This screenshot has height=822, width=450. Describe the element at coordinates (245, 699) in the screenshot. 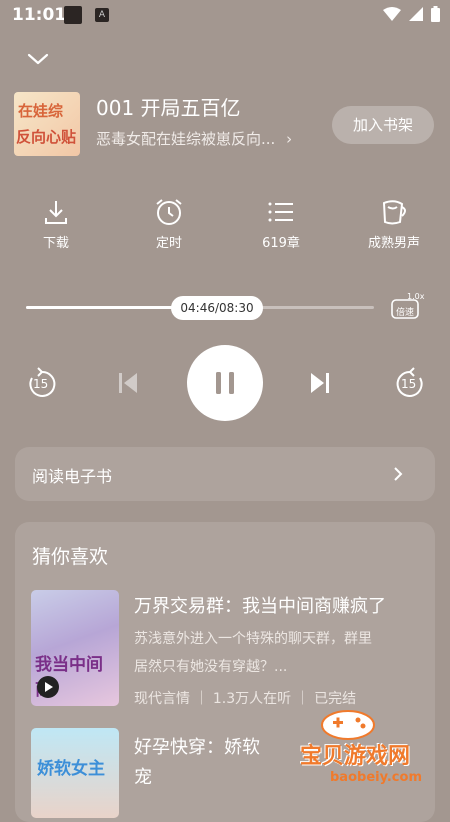

I see `recommend-item-meta: 现代言情 ｜ 1.3万人在听 ｜ 已完结` at that location.